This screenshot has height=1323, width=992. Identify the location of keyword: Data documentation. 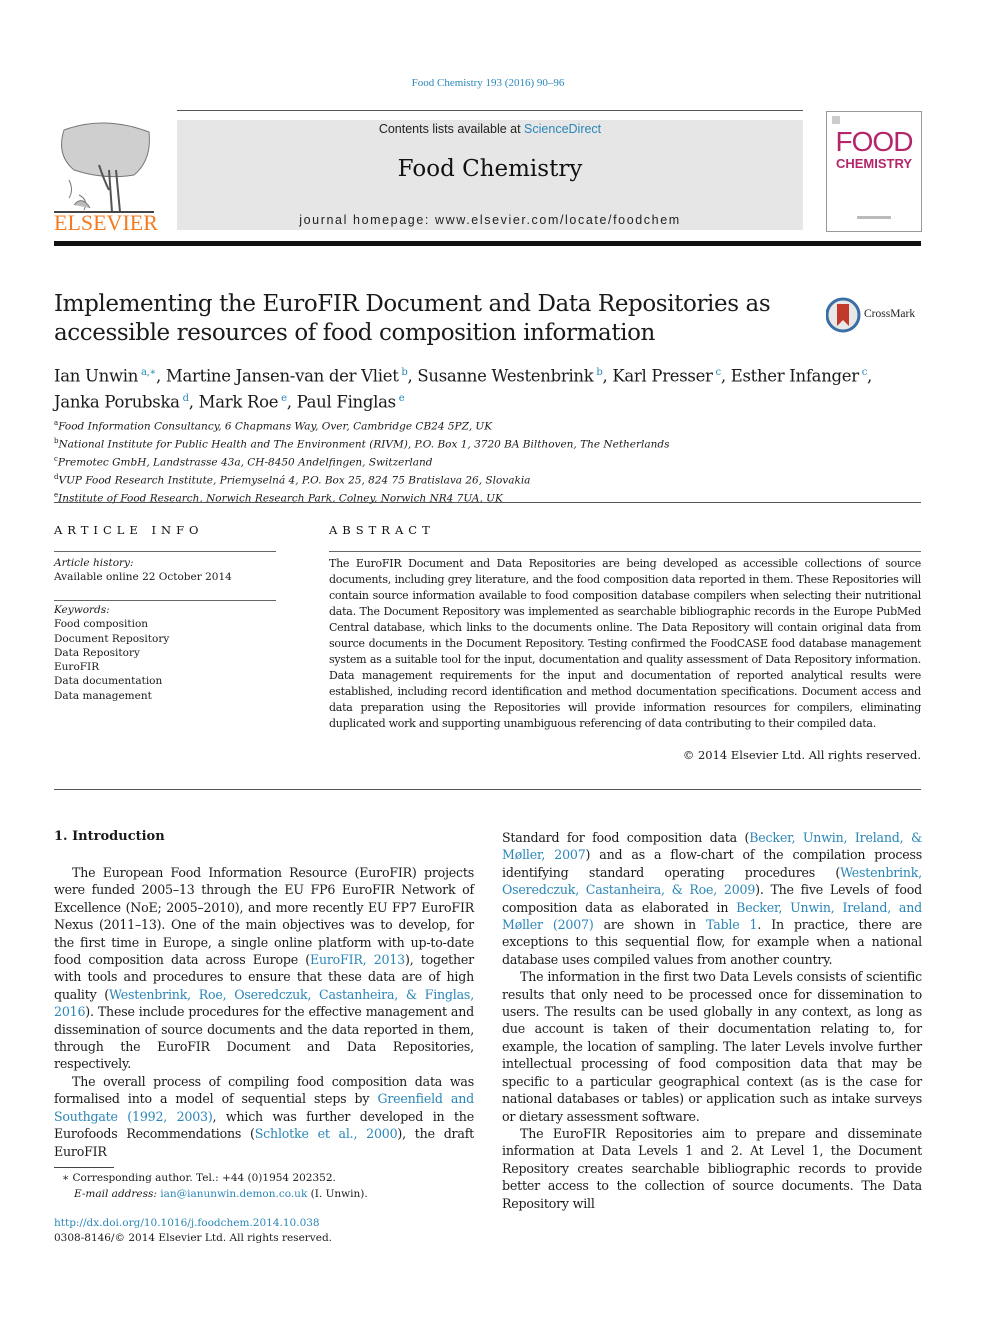
(108, 681).